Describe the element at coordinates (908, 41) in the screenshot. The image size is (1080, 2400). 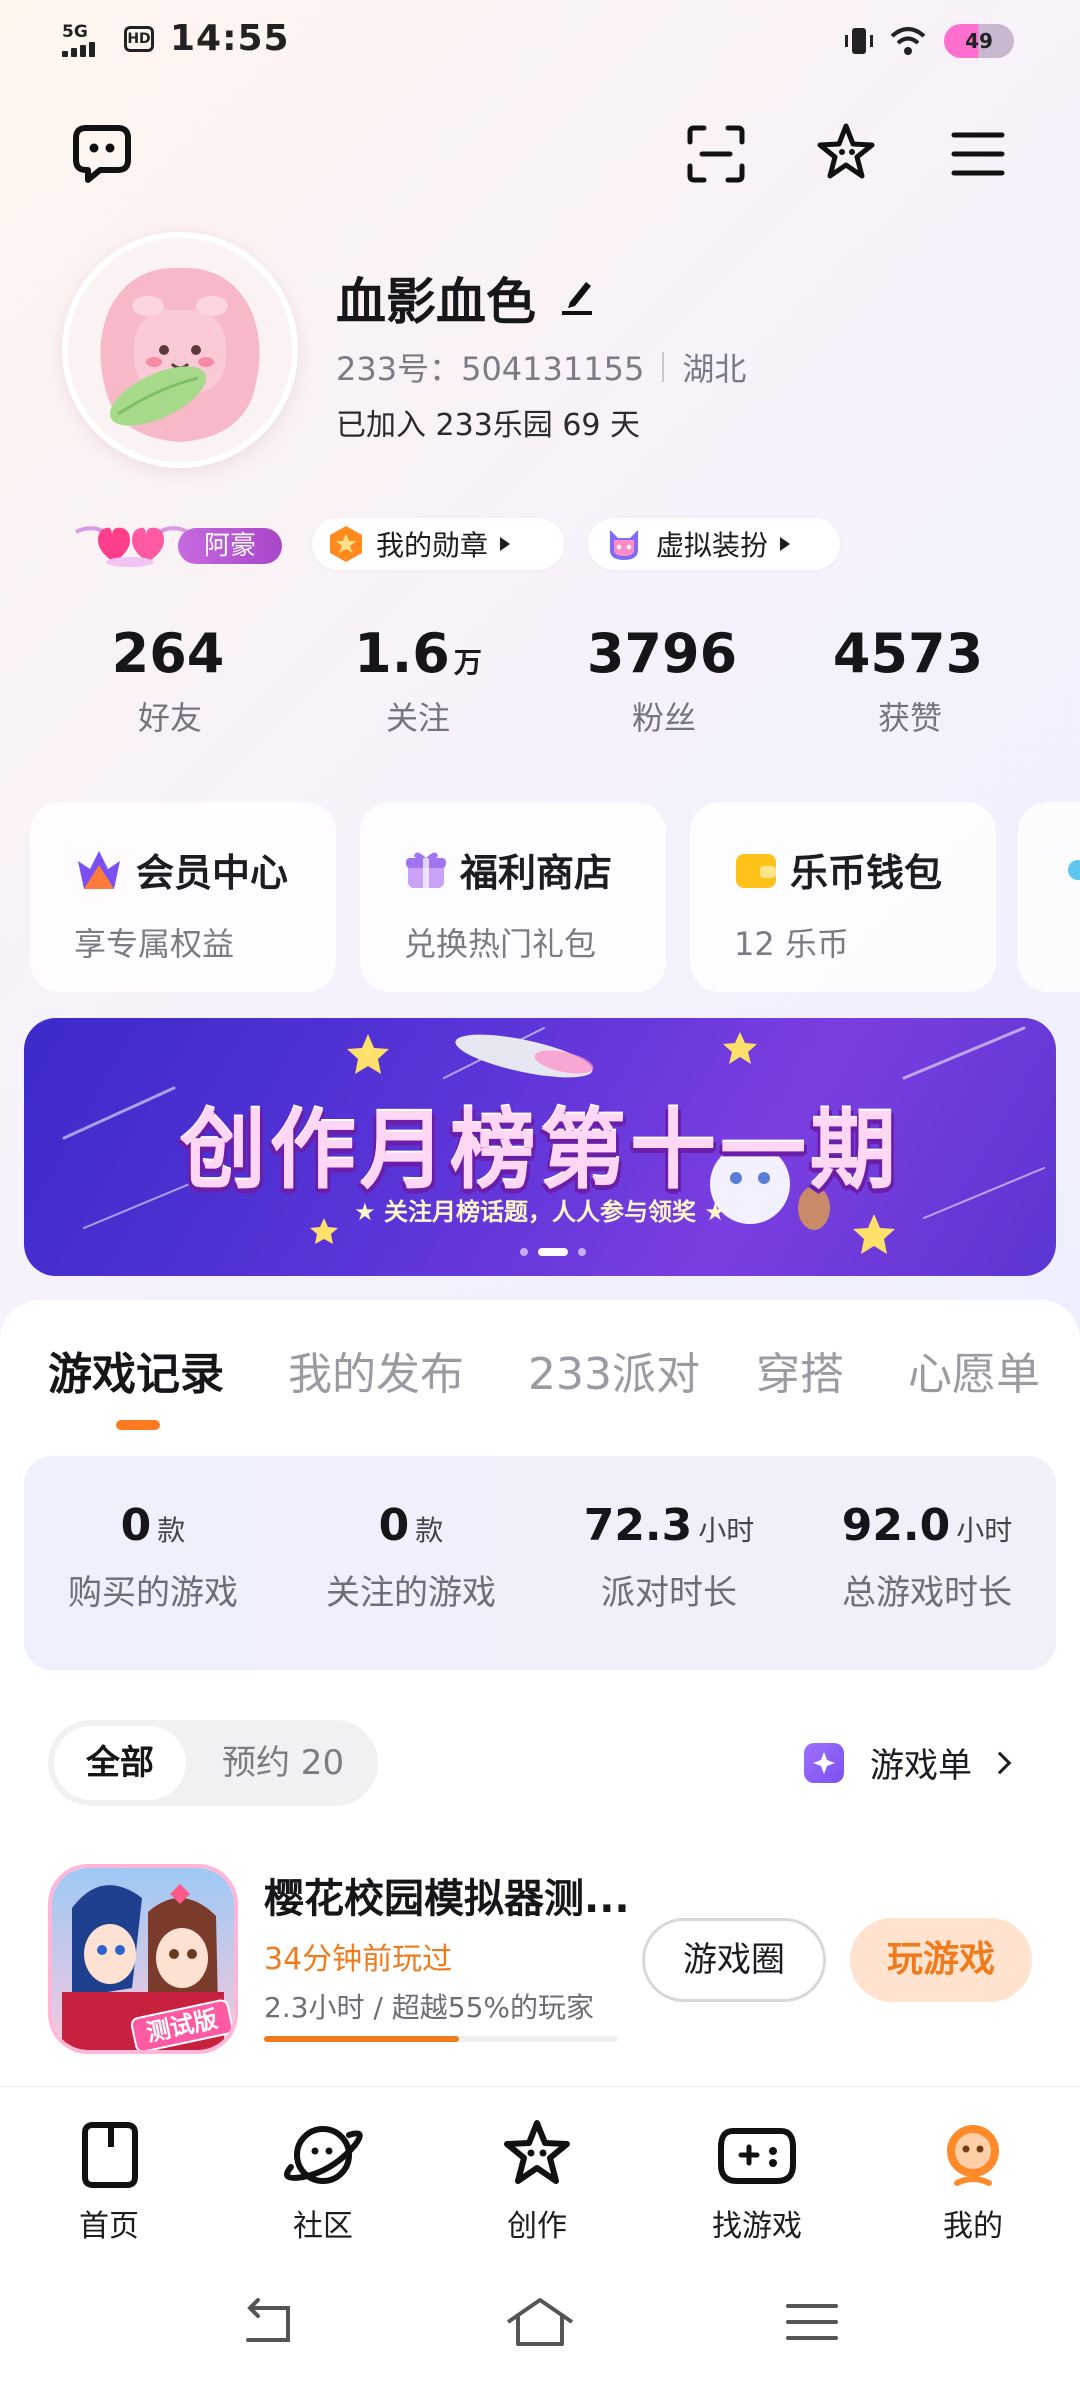
I see `wifi-icon` at that location.